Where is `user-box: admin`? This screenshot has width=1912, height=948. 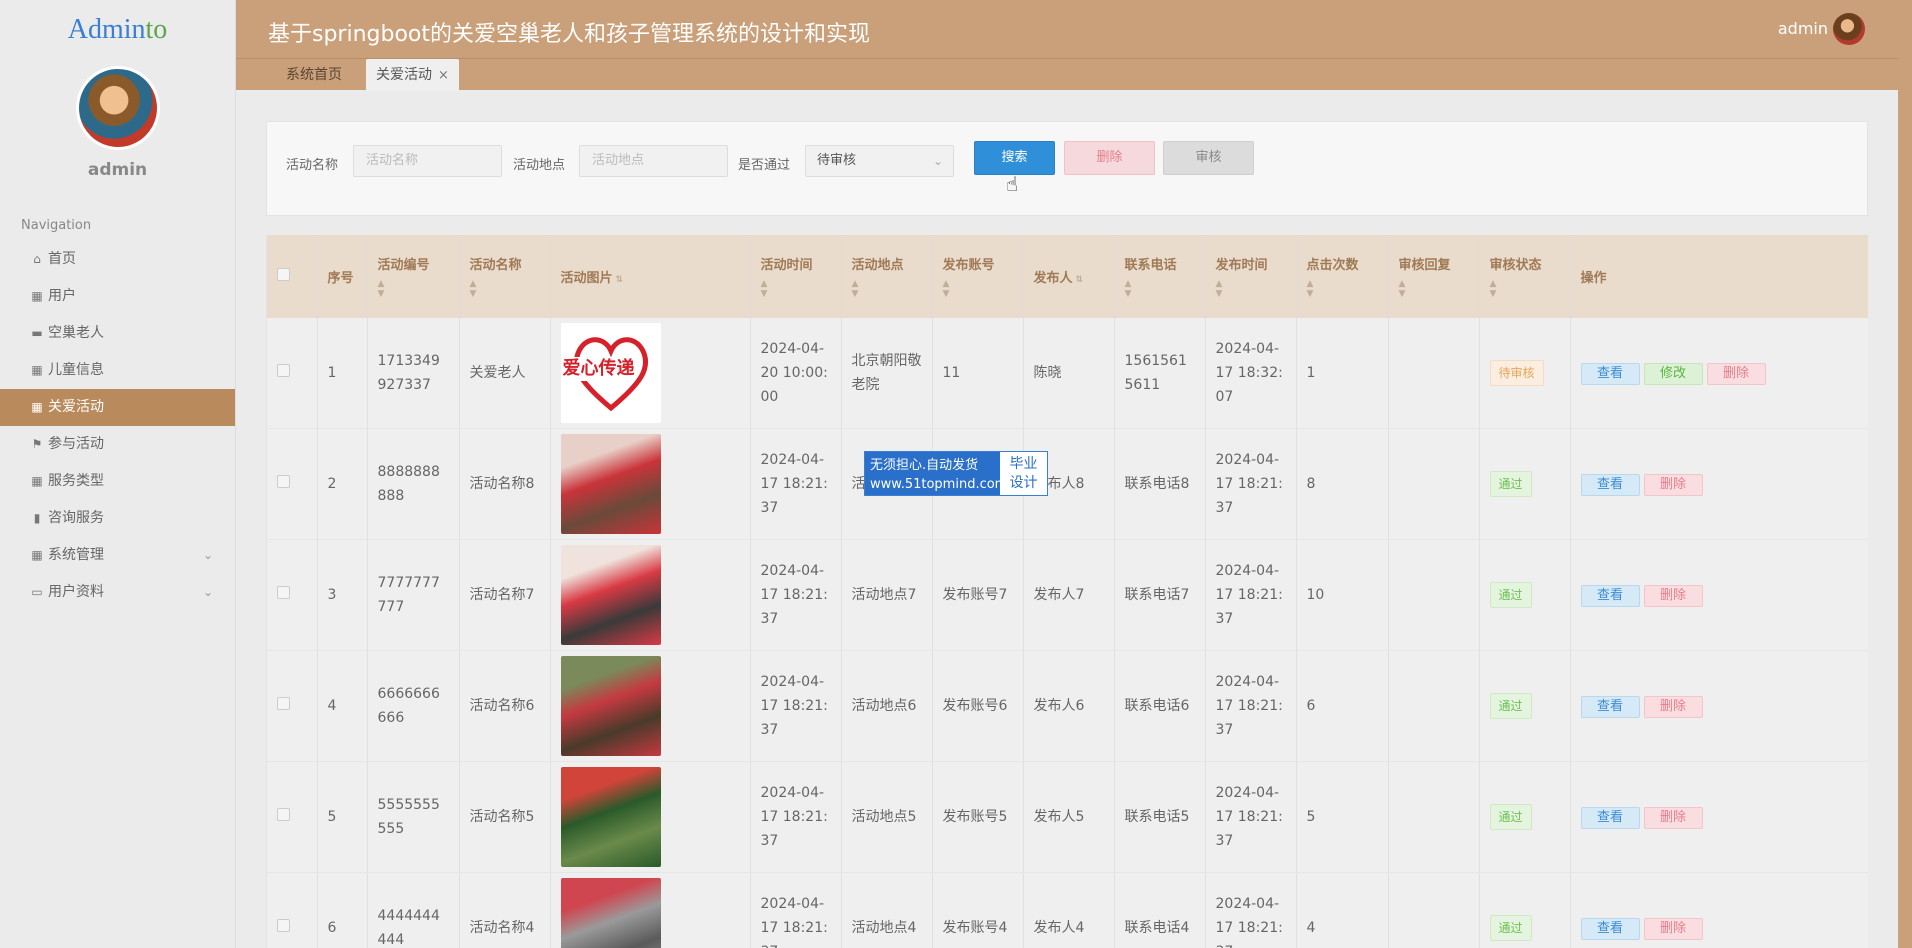 user-box: admin is located at coordinates (117, 123).